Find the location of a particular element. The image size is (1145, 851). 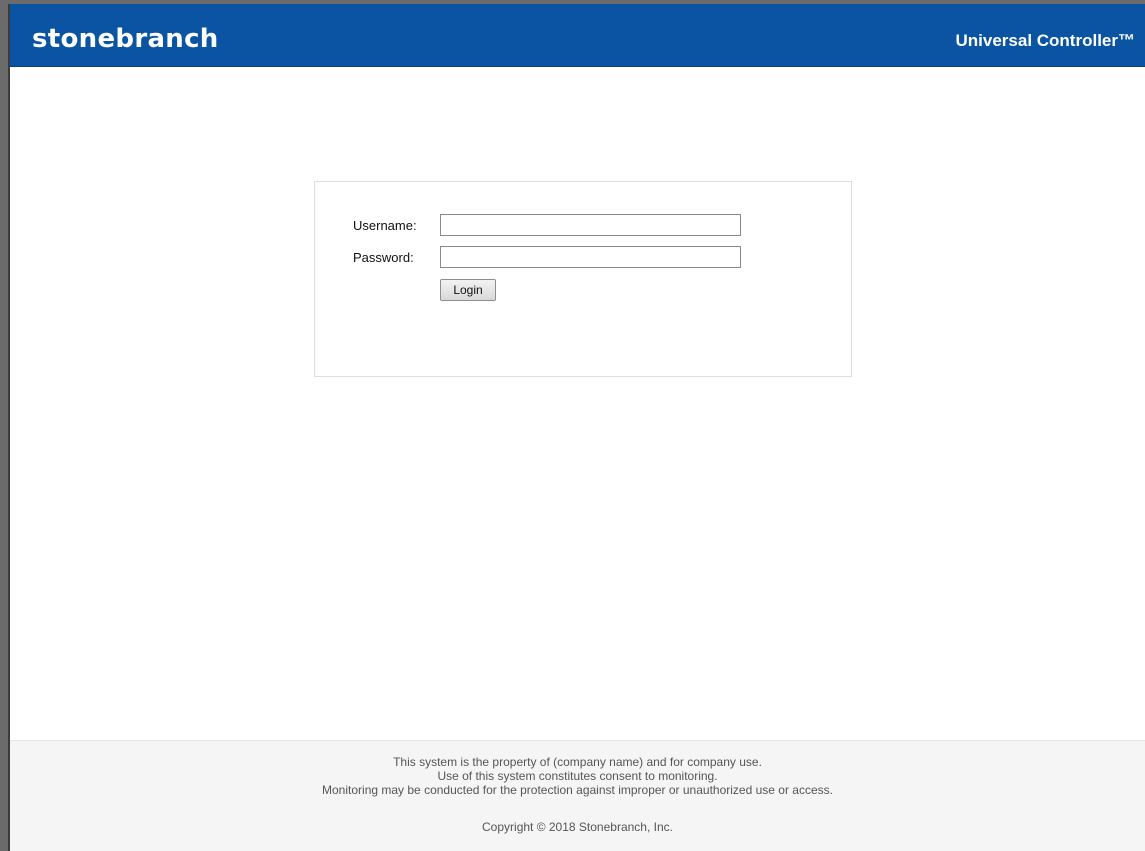

username-row: Username: is located at coordinates (547, 225).